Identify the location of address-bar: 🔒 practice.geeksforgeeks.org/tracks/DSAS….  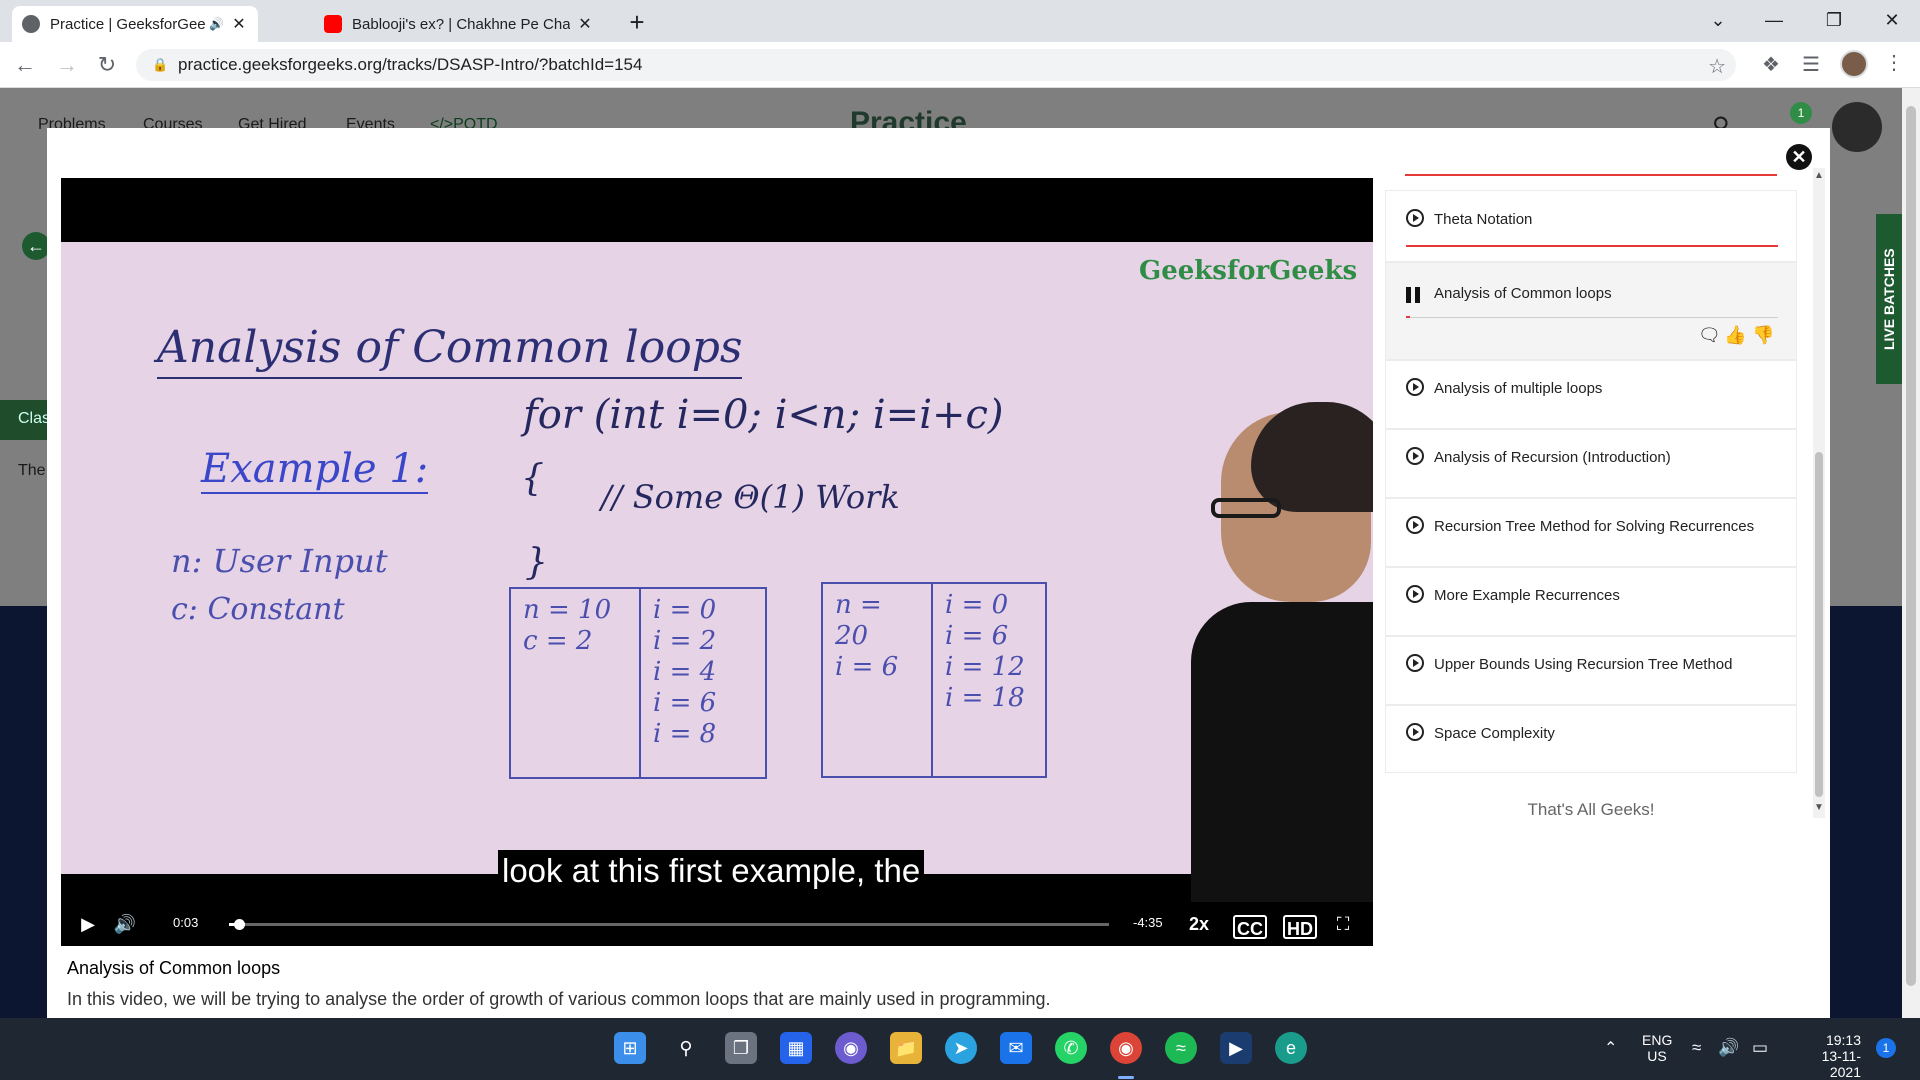
(936, 65).